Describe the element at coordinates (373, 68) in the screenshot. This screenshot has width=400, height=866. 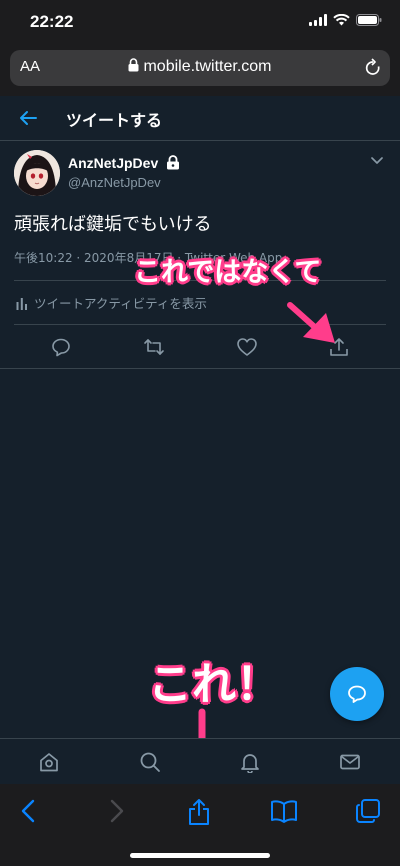
I see `reload-icon` at that location.